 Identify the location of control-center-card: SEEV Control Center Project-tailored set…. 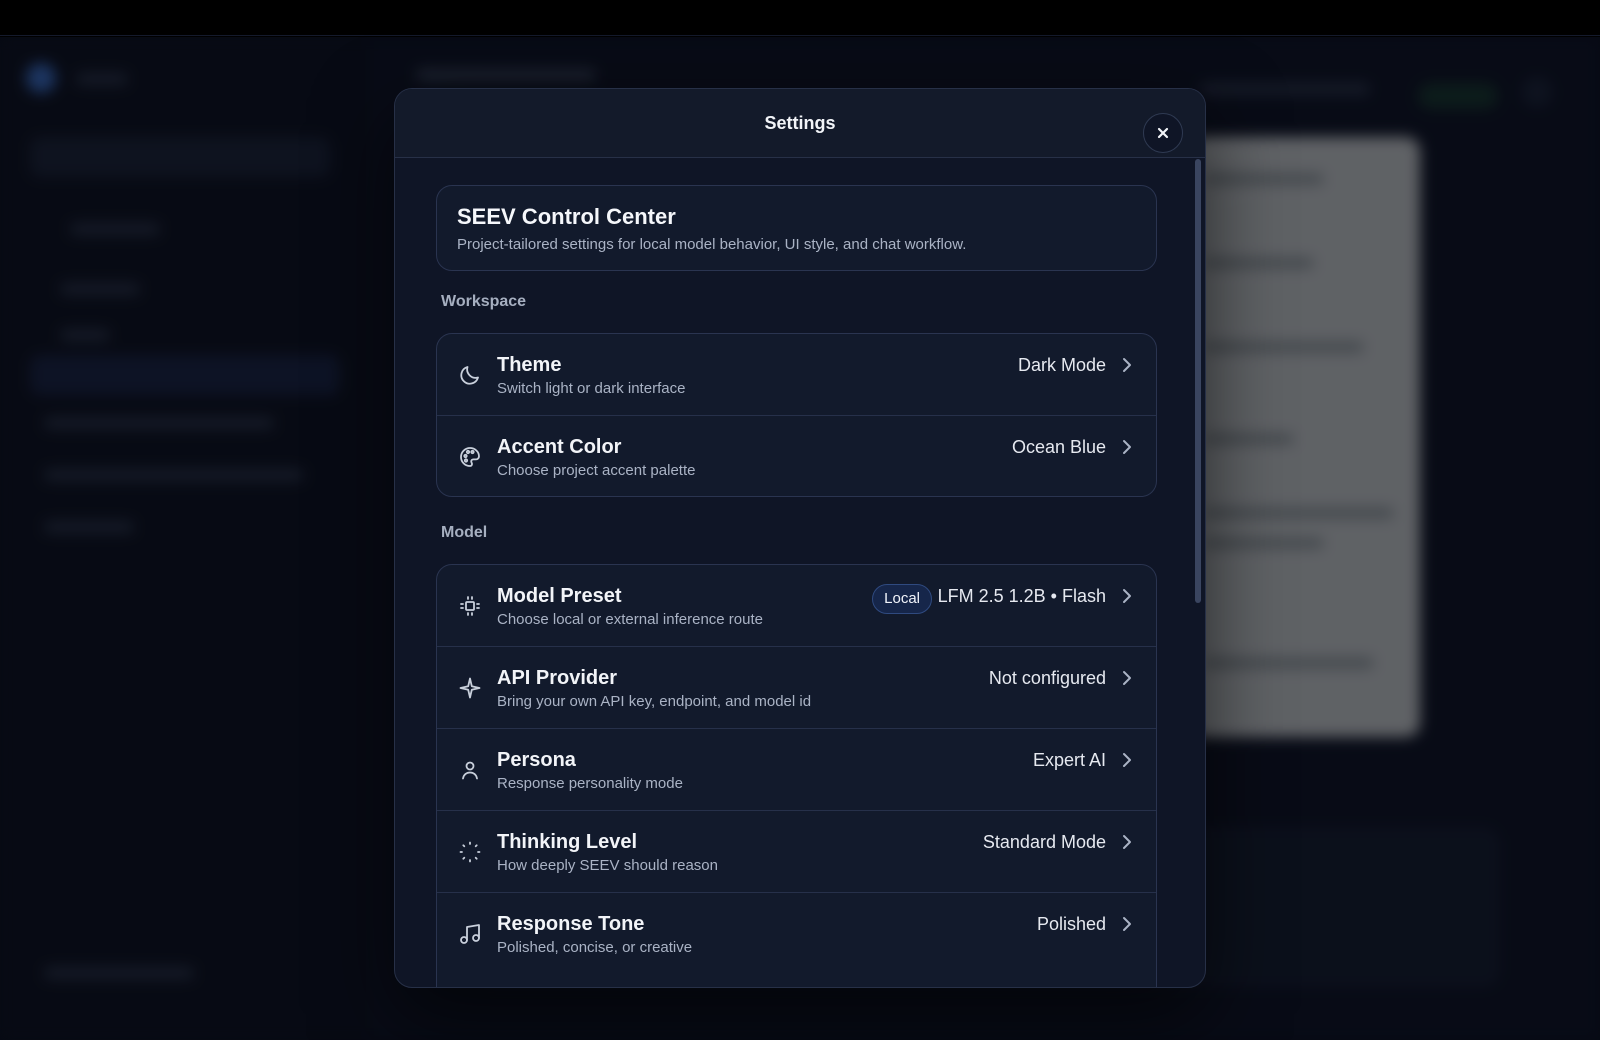
(796, 228).